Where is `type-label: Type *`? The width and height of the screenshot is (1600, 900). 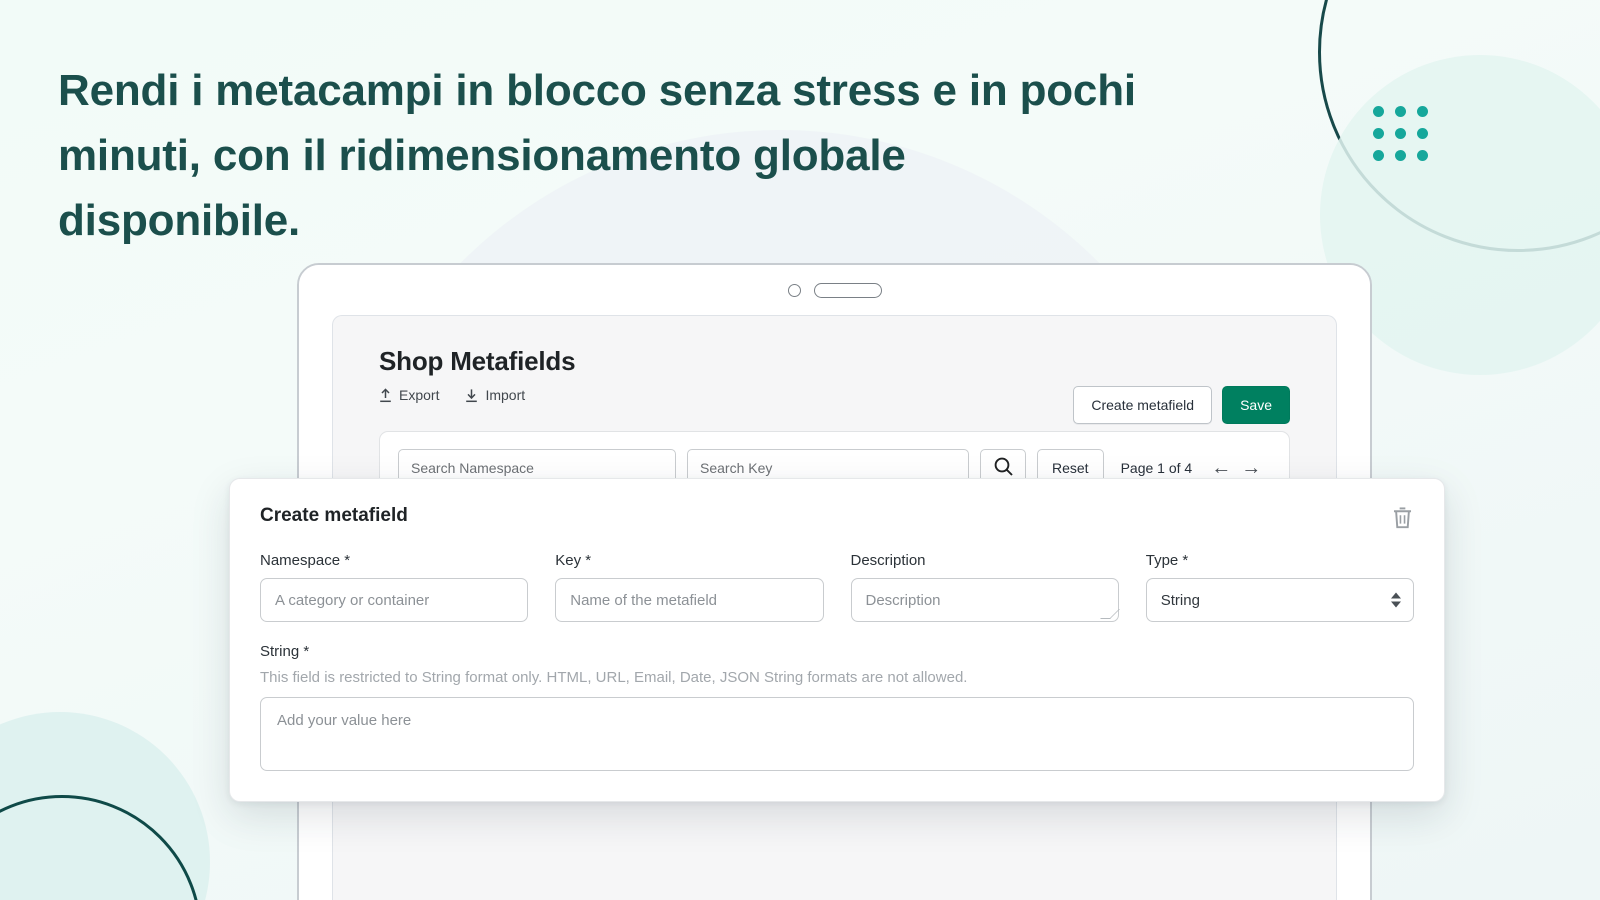
type-label: Type * is located at coordinates (1167, 560).